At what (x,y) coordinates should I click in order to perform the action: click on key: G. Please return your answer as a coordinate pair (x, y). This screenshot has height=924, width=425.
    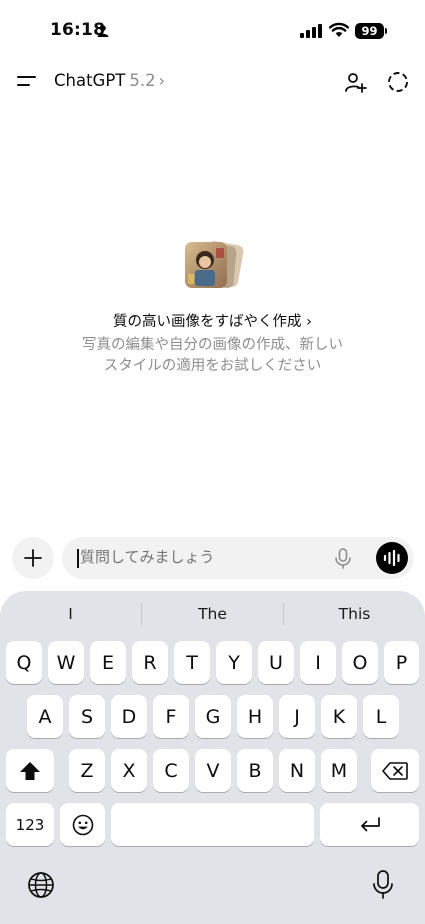
    Looking at the image, I should click on (213, 716).